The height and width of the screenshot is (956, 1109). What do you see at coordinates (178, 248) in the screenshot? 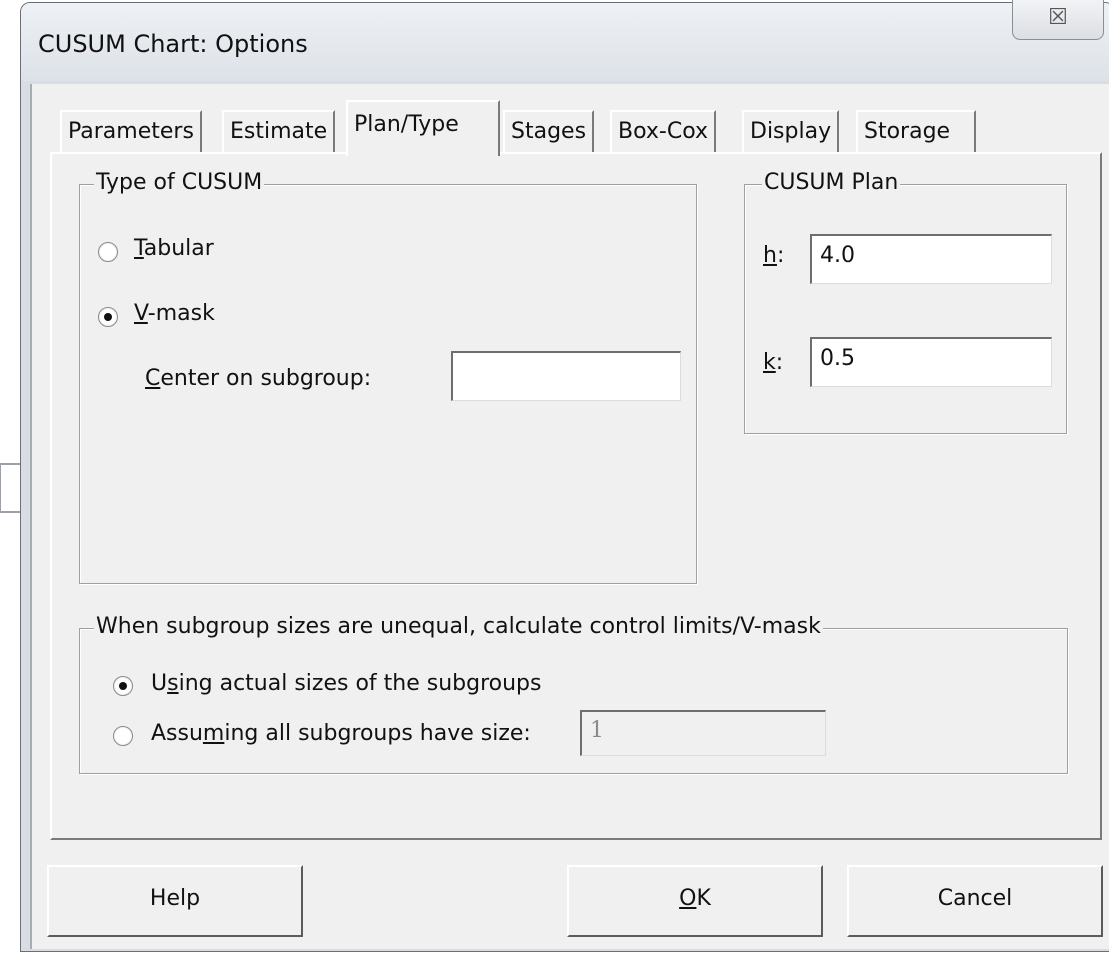
I see `label-text: abular` at bounding box center [178, 248].